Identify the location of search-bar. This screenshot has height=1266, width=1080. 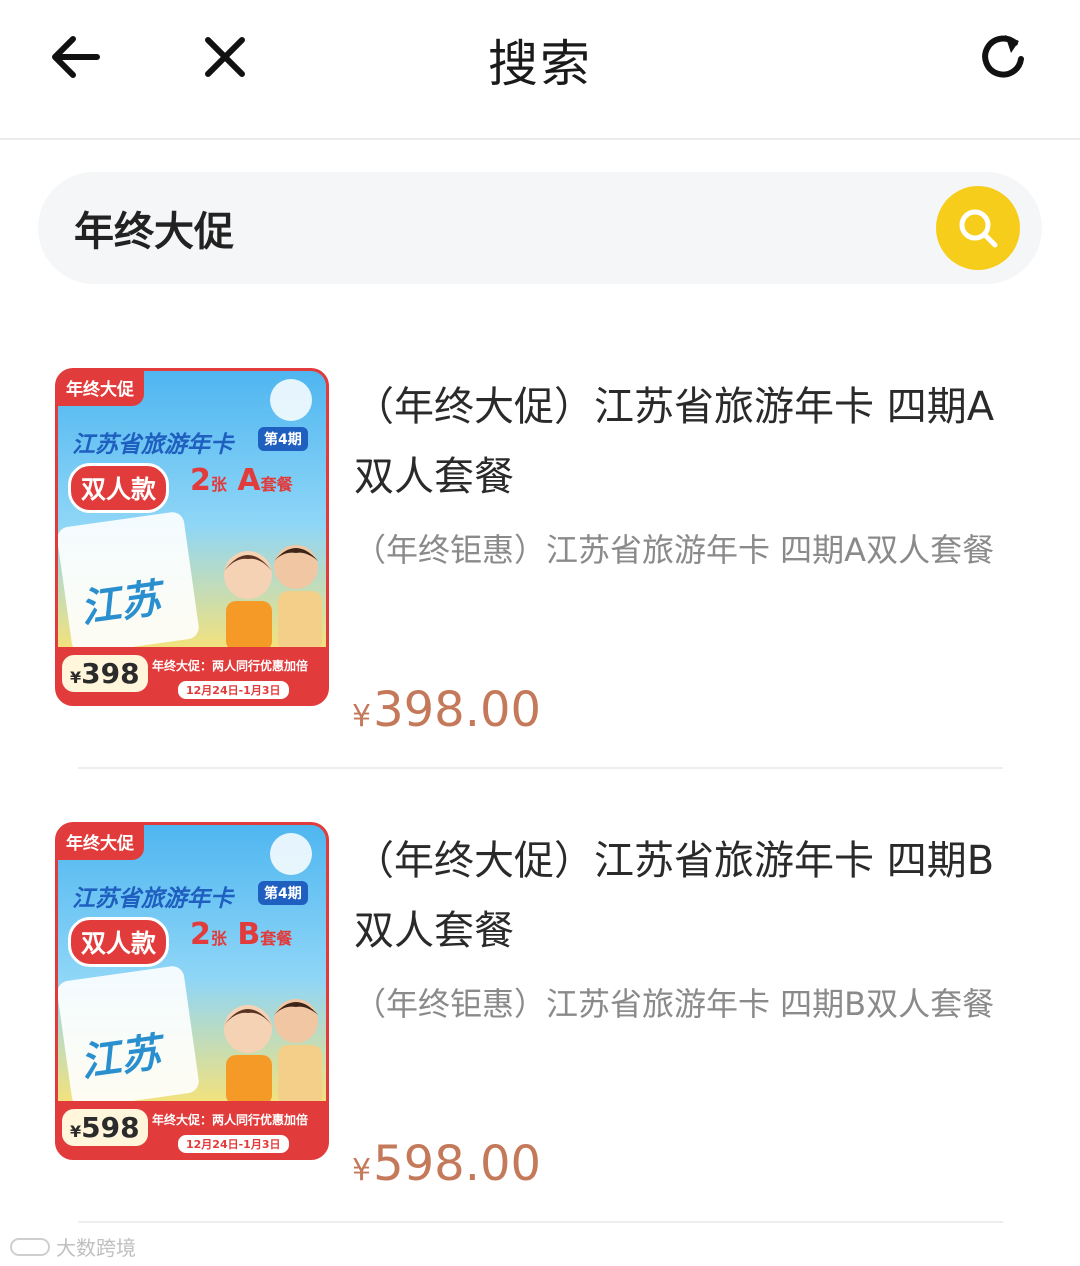
(540, 228).